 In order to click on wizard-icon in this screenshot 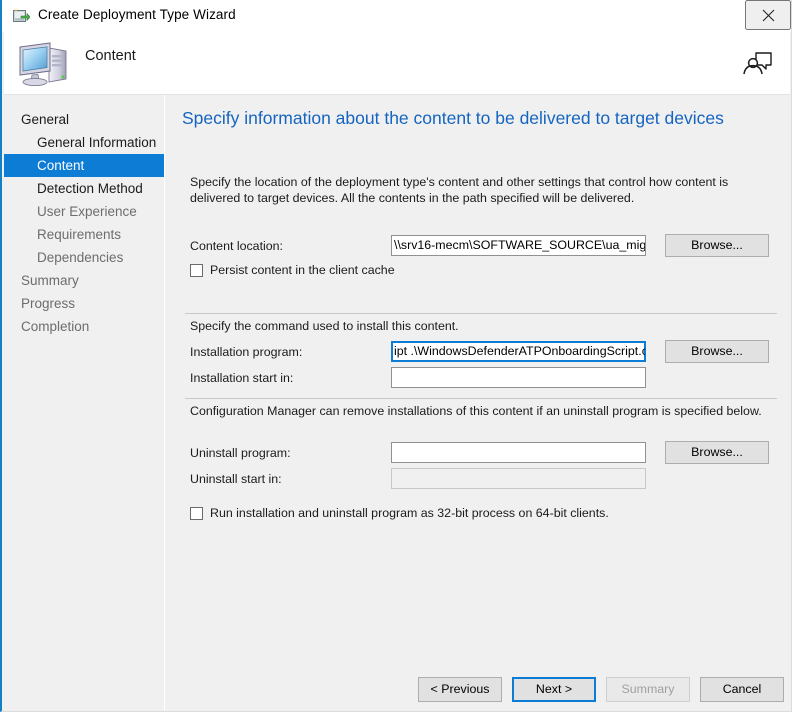, I will do `click(21, 16)`.